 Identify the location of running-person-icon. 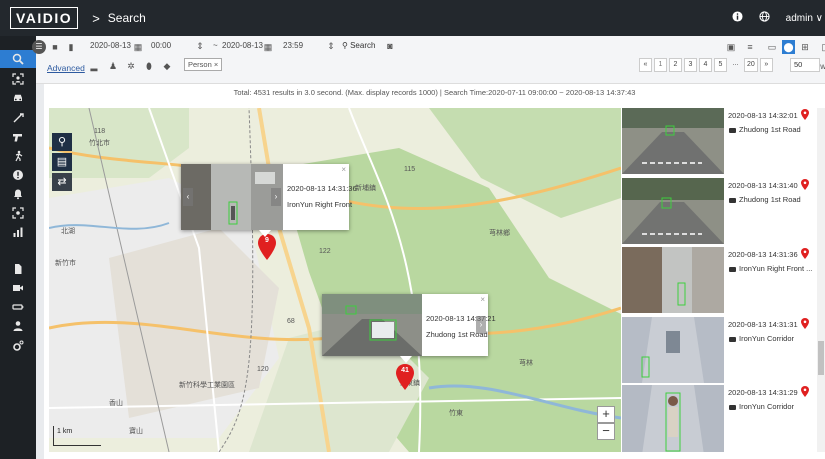
(18, 156).